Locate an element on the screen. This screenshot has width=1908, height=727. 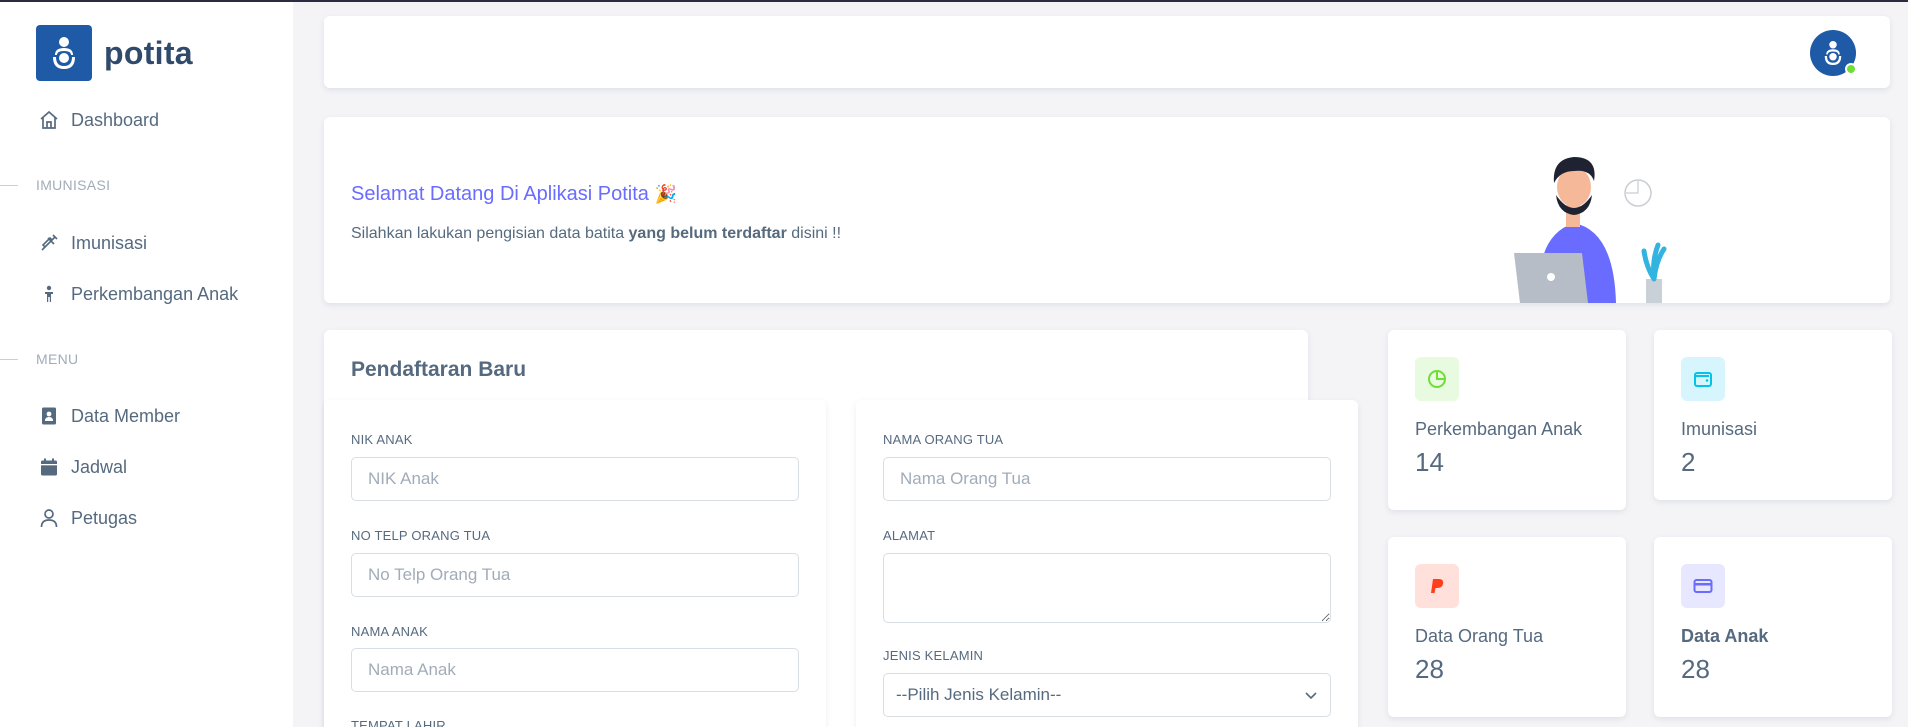
chevron-down-icon is located at coordinates (1311, 696).